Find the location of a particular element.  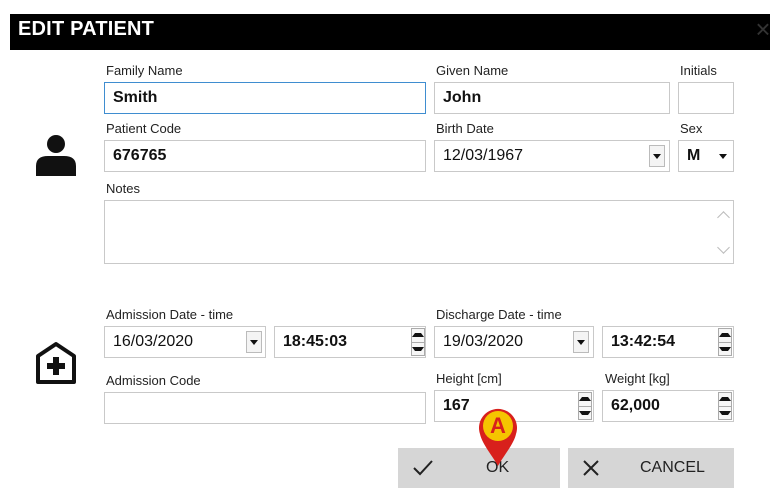

check-icon is located at coordinates (423, 468).